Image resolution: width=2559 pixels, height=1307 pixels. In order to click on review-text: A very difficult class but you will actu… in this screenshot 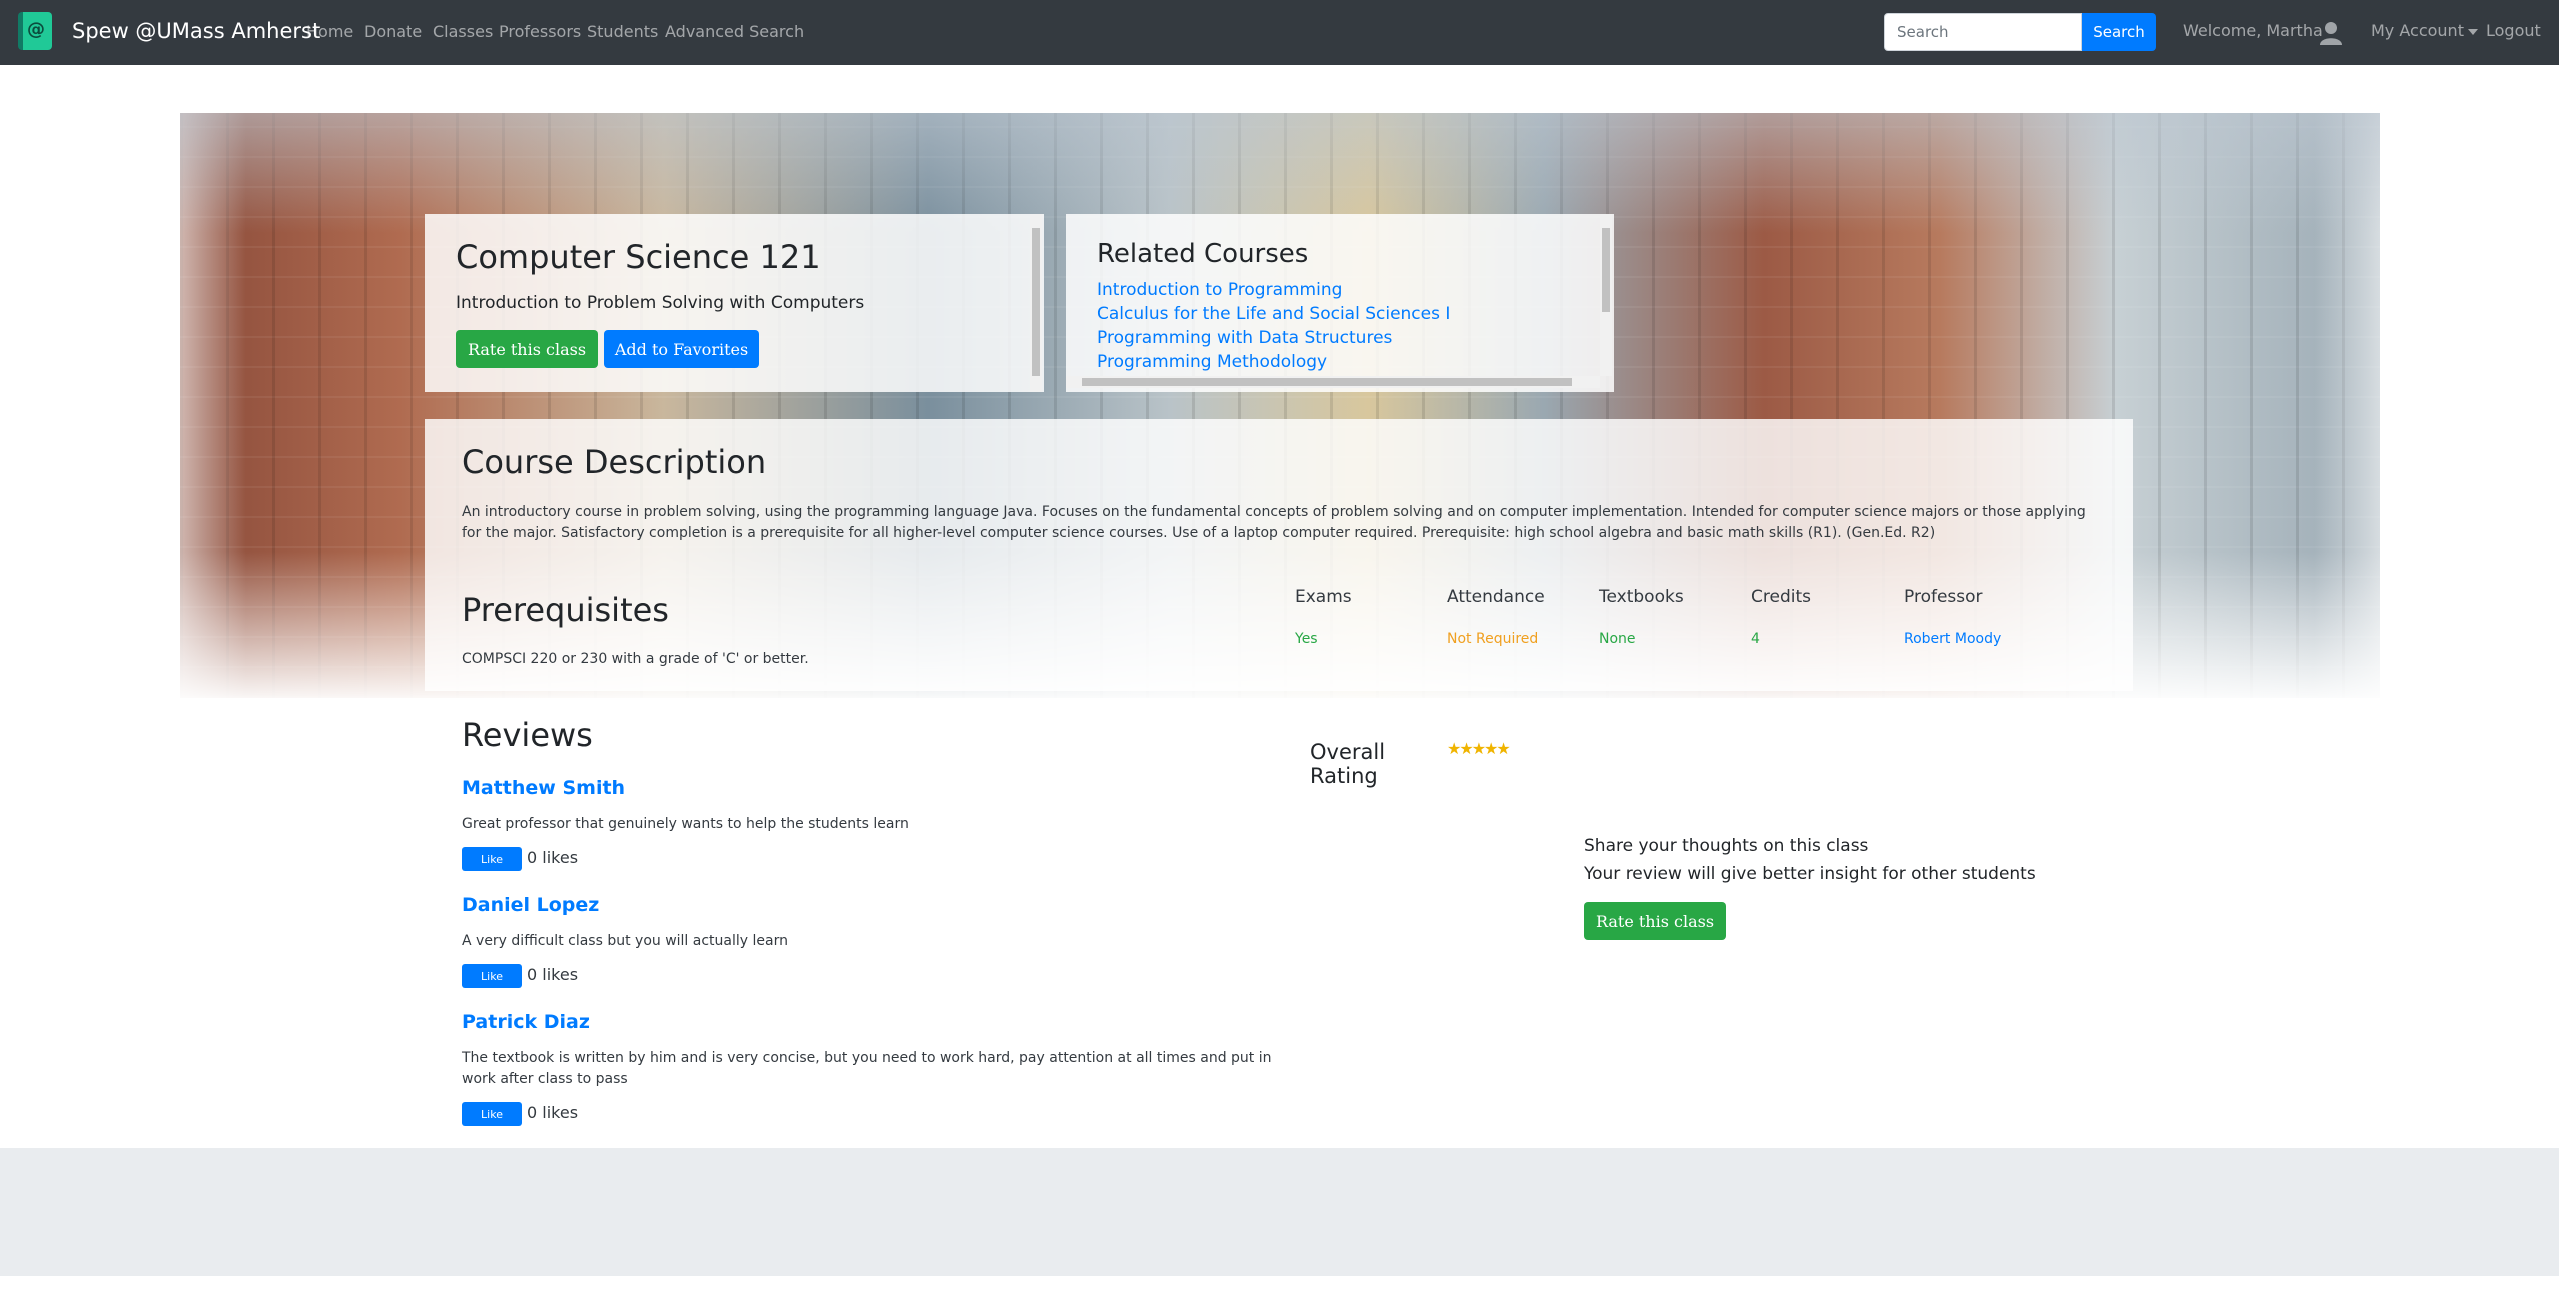, I will do `click(625, 941)`.